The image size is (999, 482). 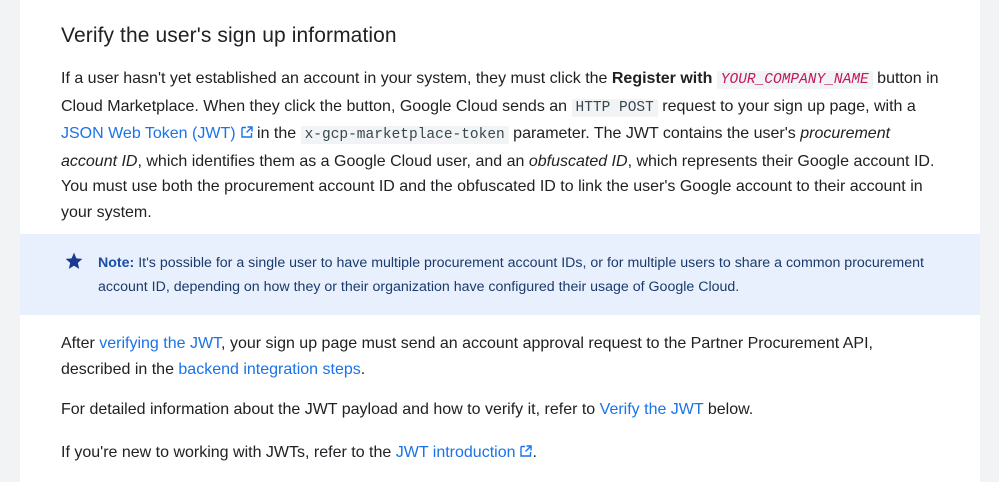 I want to click on text: parameter. The JWT contains the user's, so click(x=654, y=133).